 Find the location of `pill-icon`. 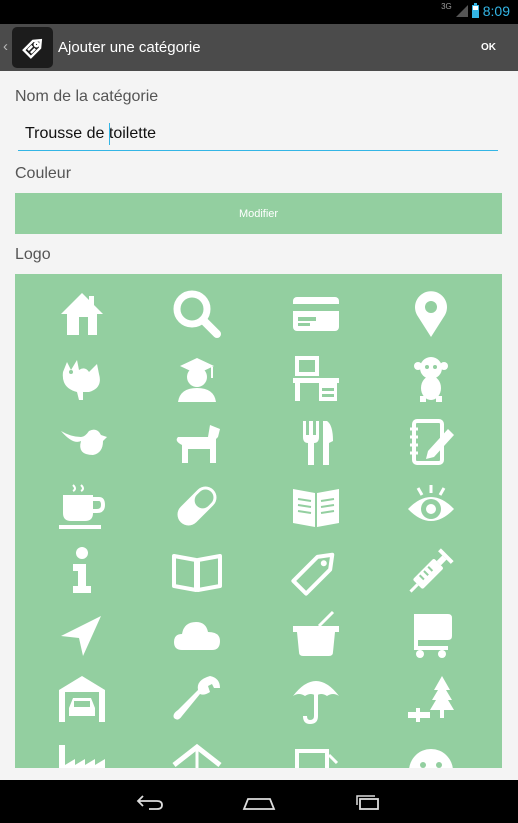

pill-icon is located at coordinates (197, 506).